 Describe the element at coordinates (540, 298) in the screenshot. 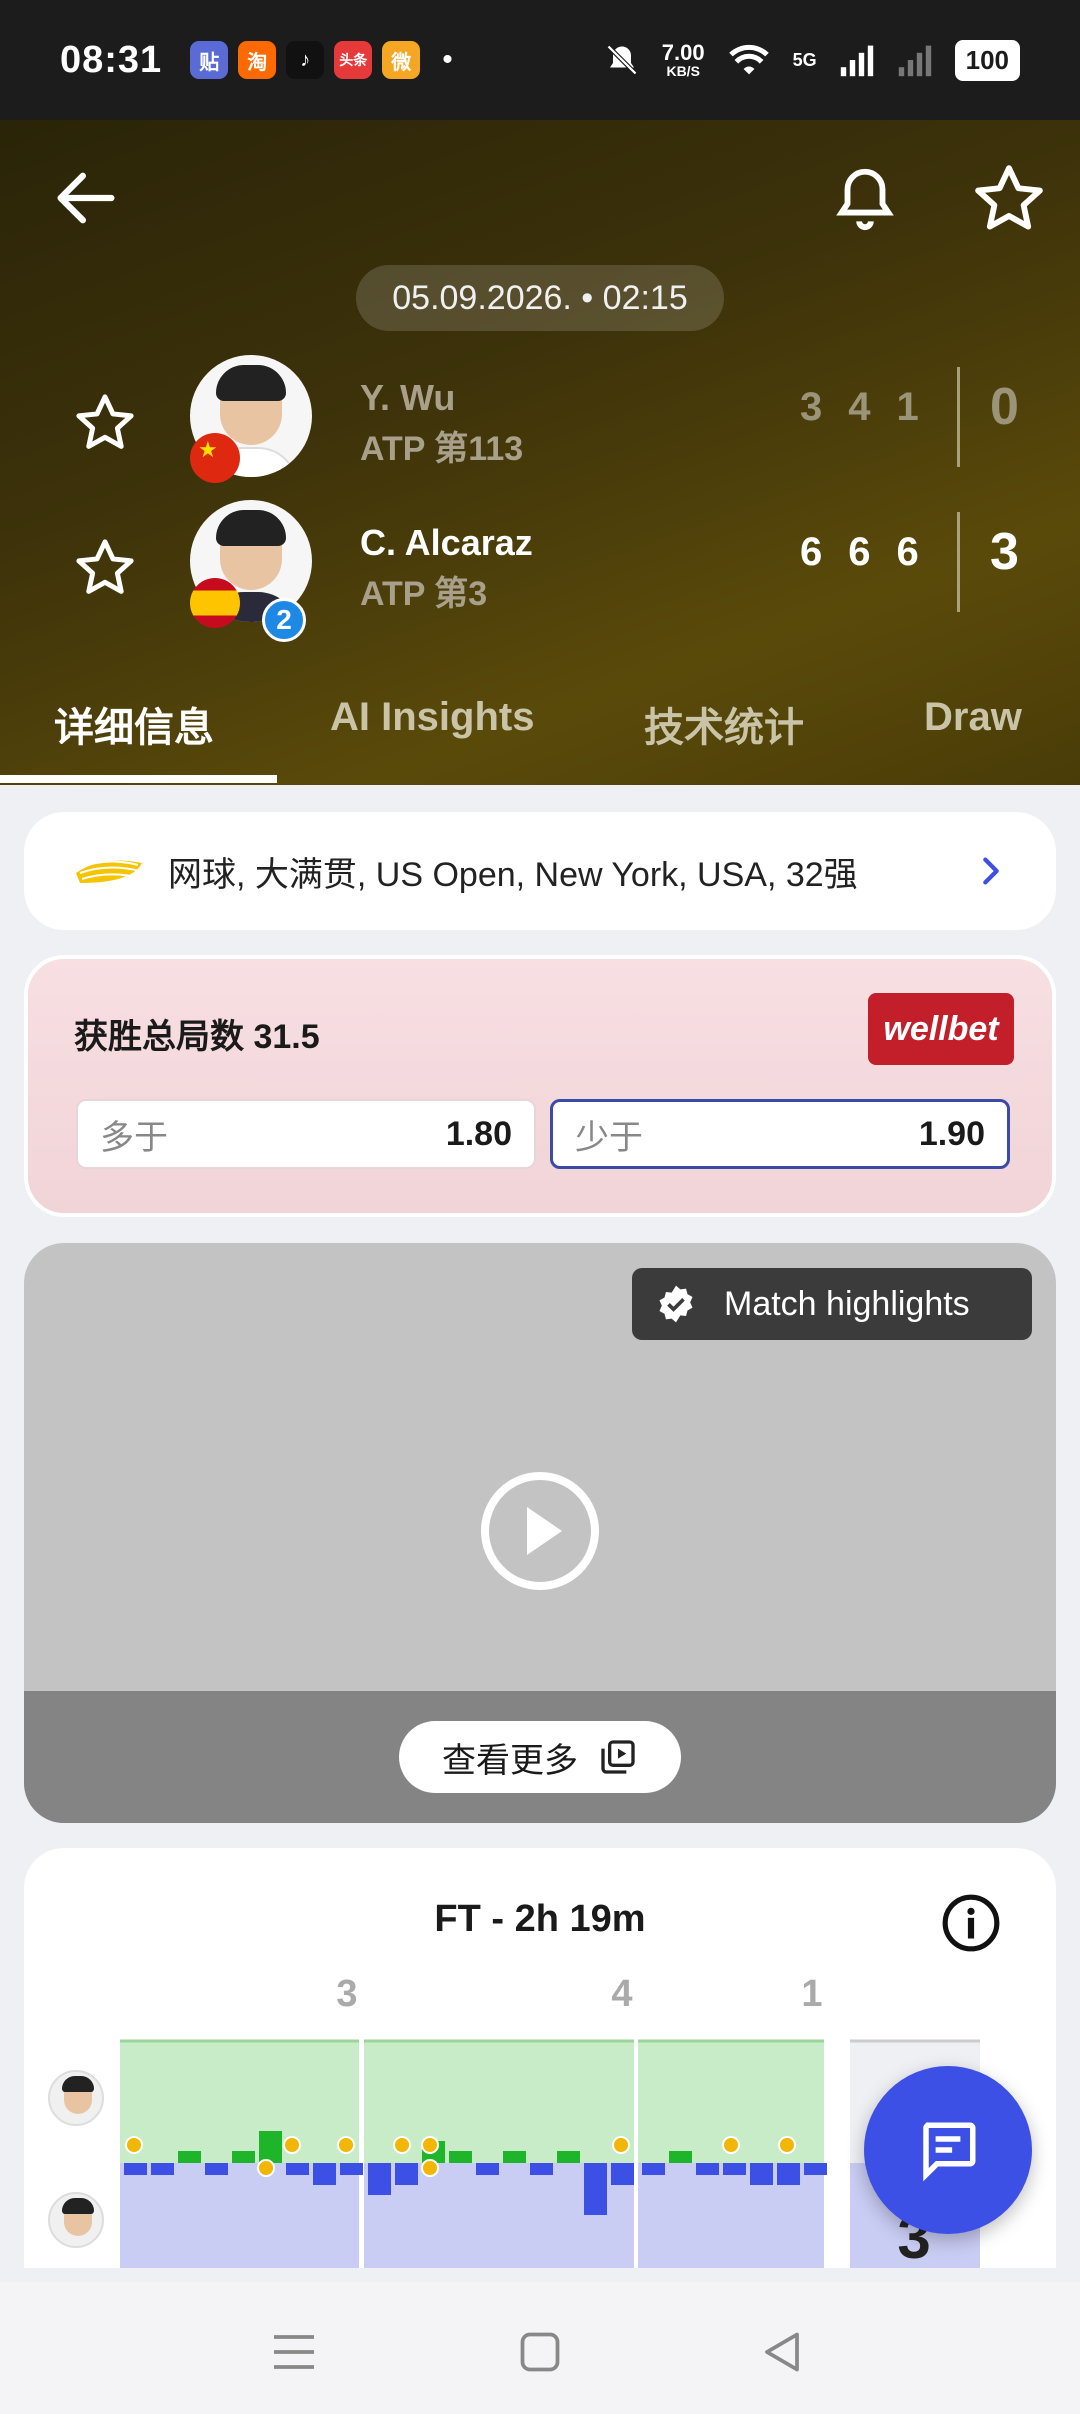

I see `match-datetime: 05.09.2026. • 02:15` at that location.